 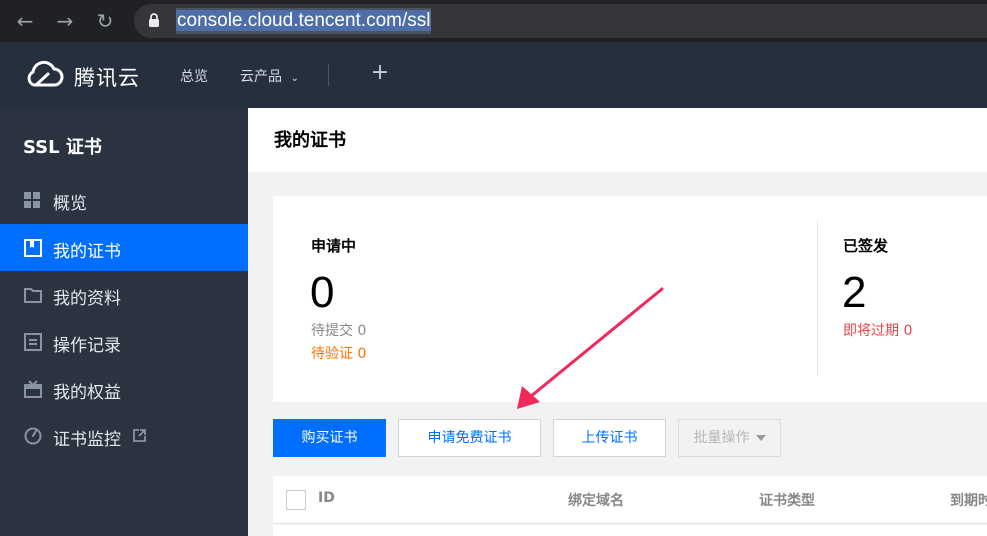 I want to click on sidebar-item-label: 证书监控, so click(x=87, y=440).